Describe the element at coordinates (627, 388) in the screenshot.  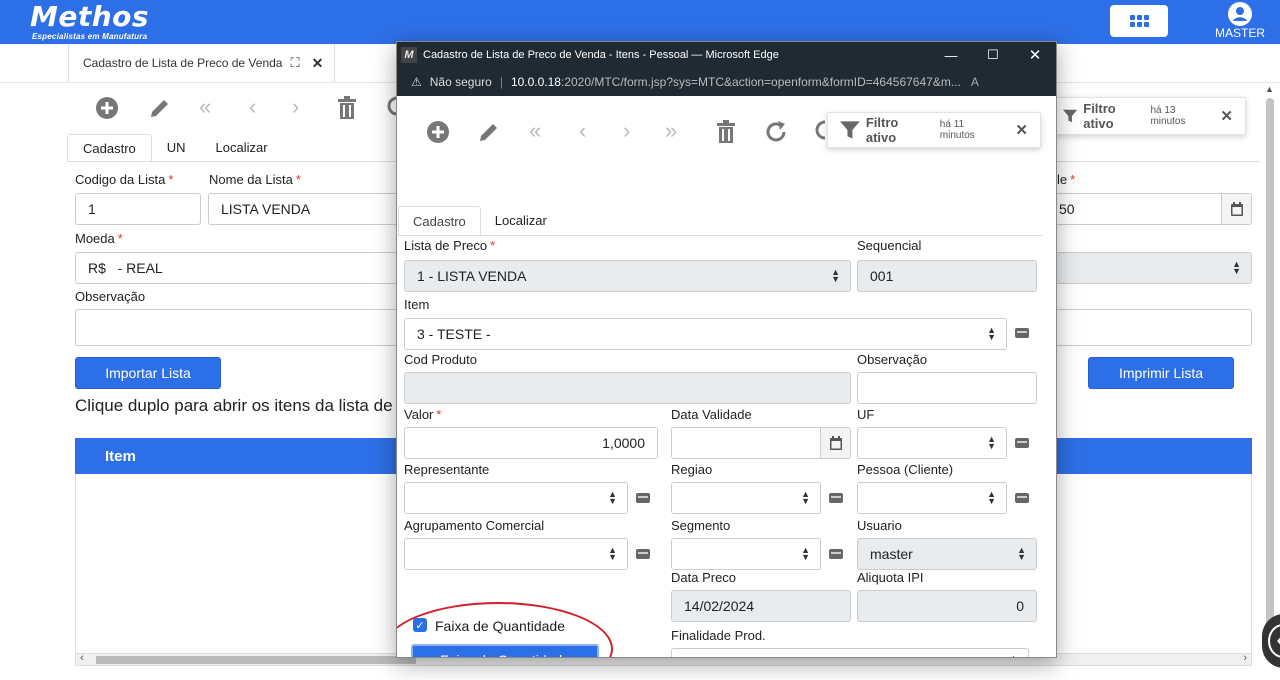
I see `cod-produto-input` at that location.